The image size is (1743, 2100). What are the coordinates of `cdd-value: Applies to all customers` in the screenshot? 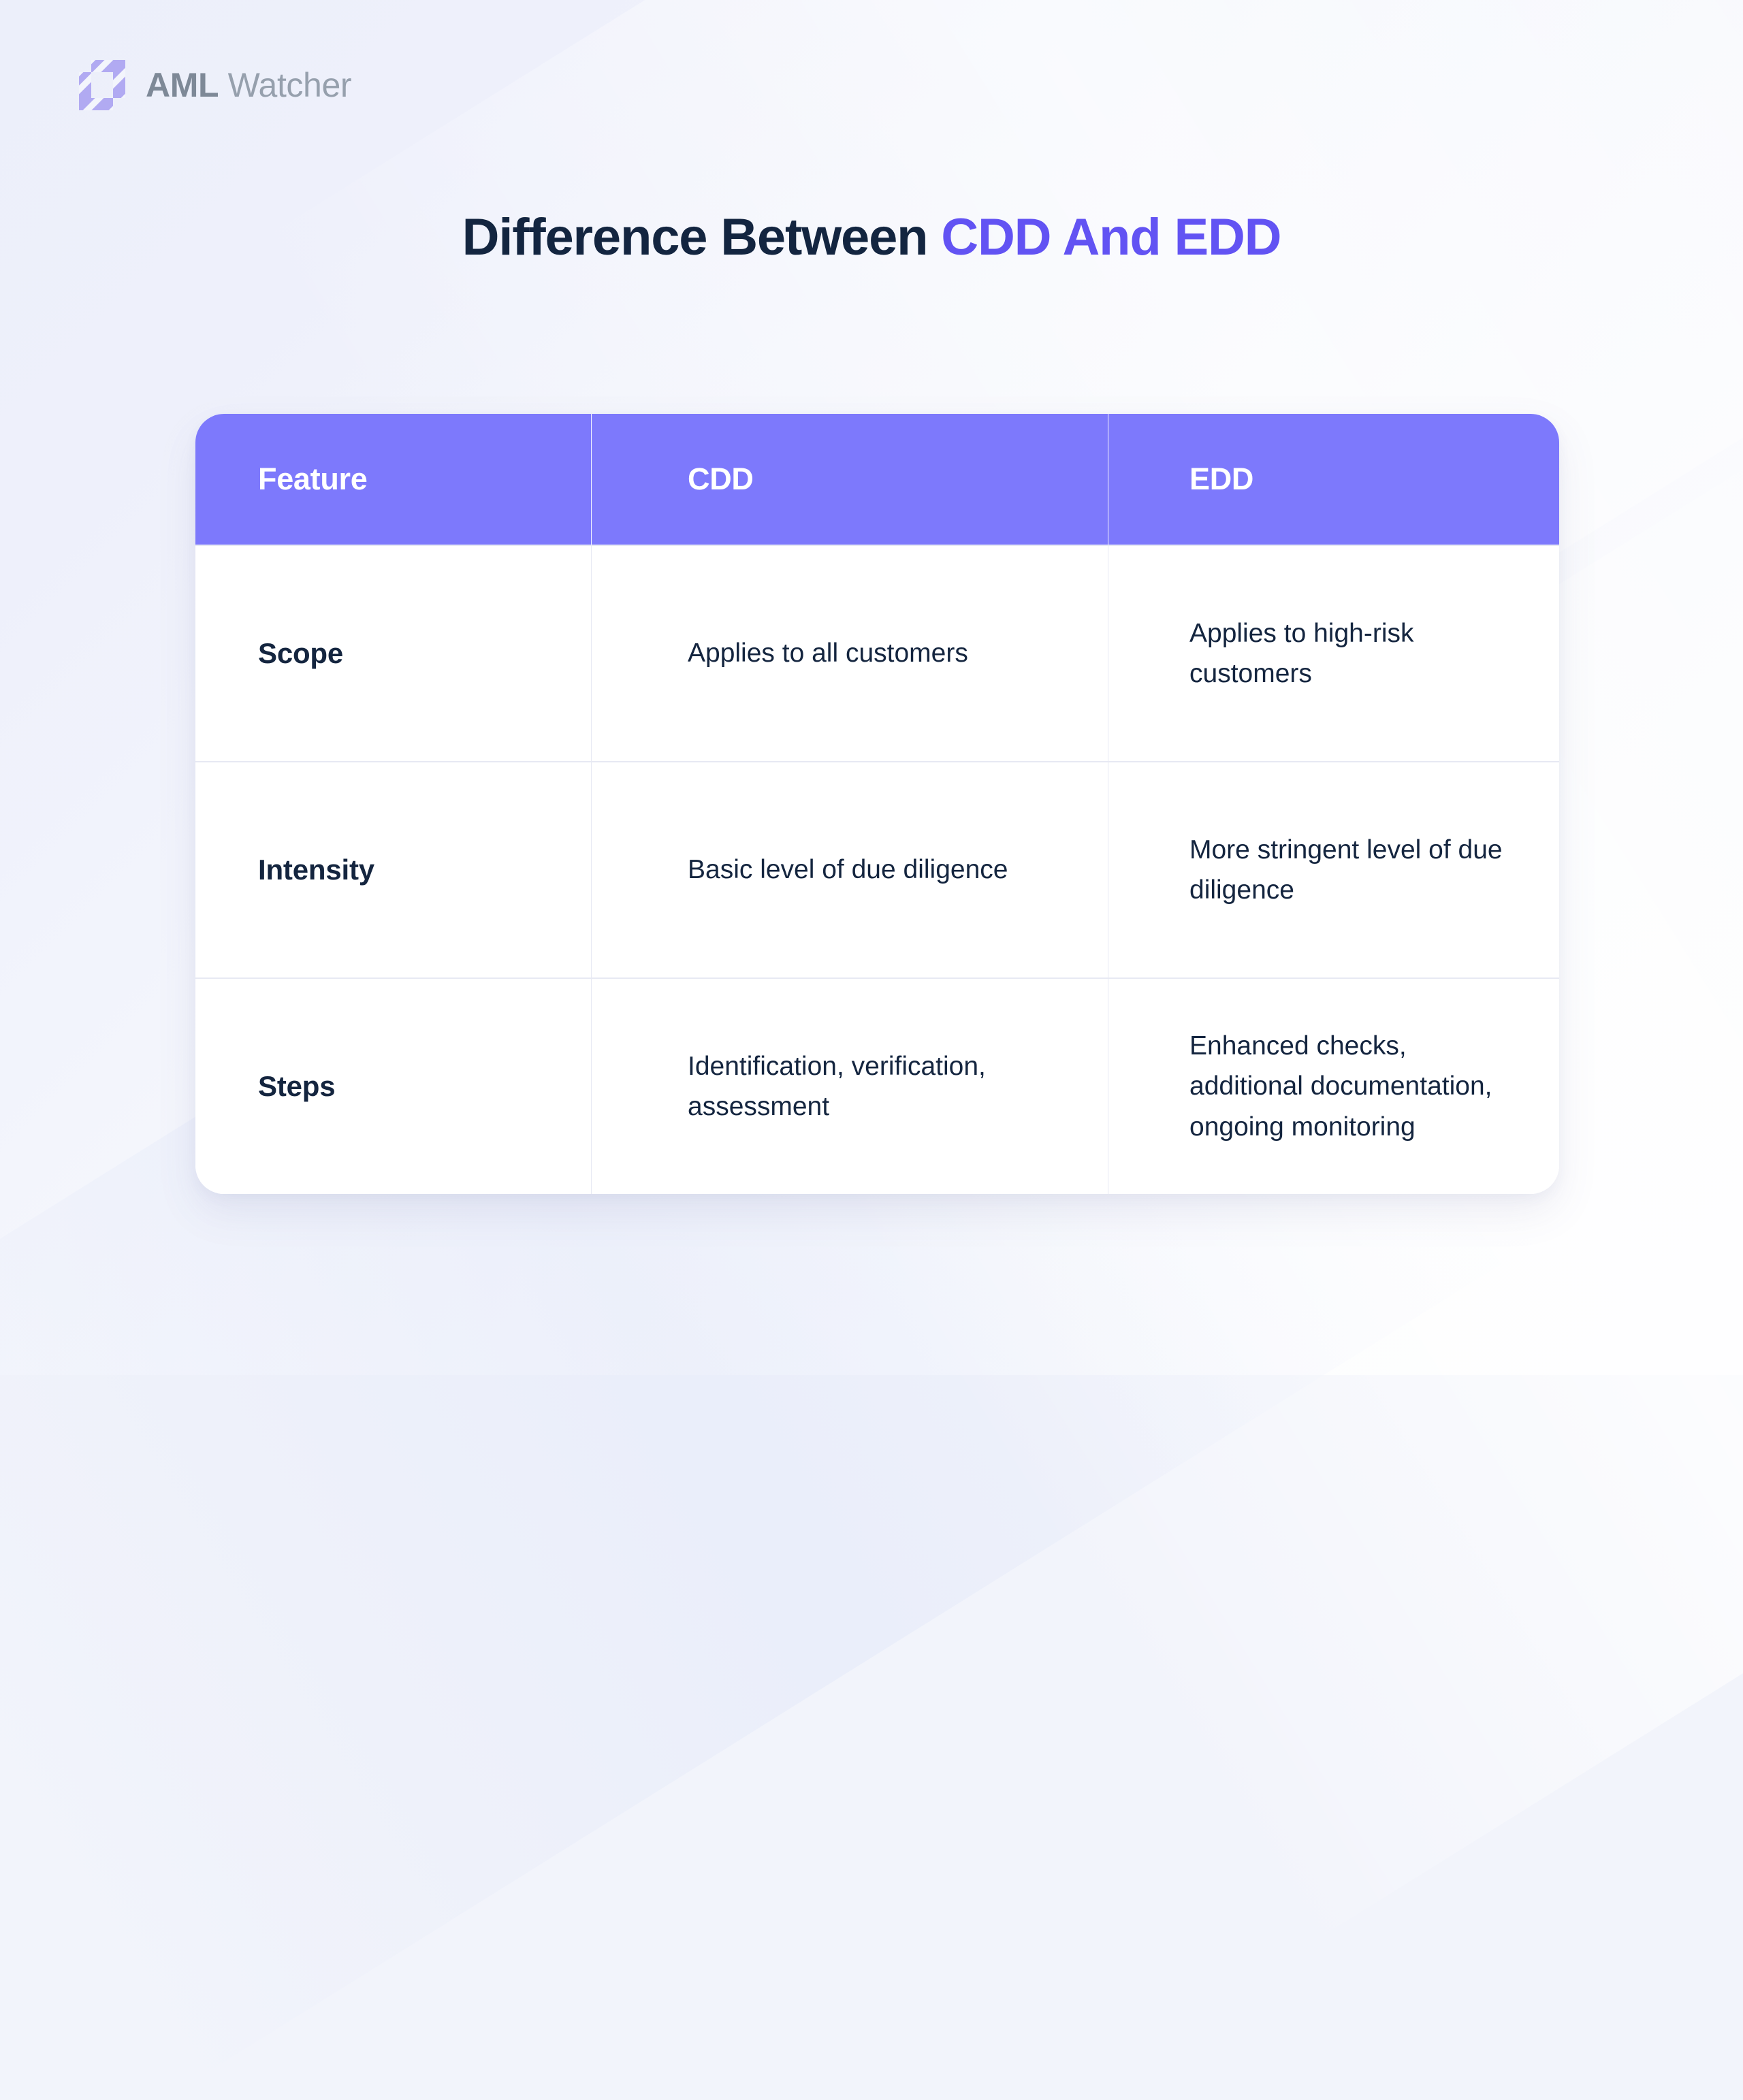 It's located at (828, 654).